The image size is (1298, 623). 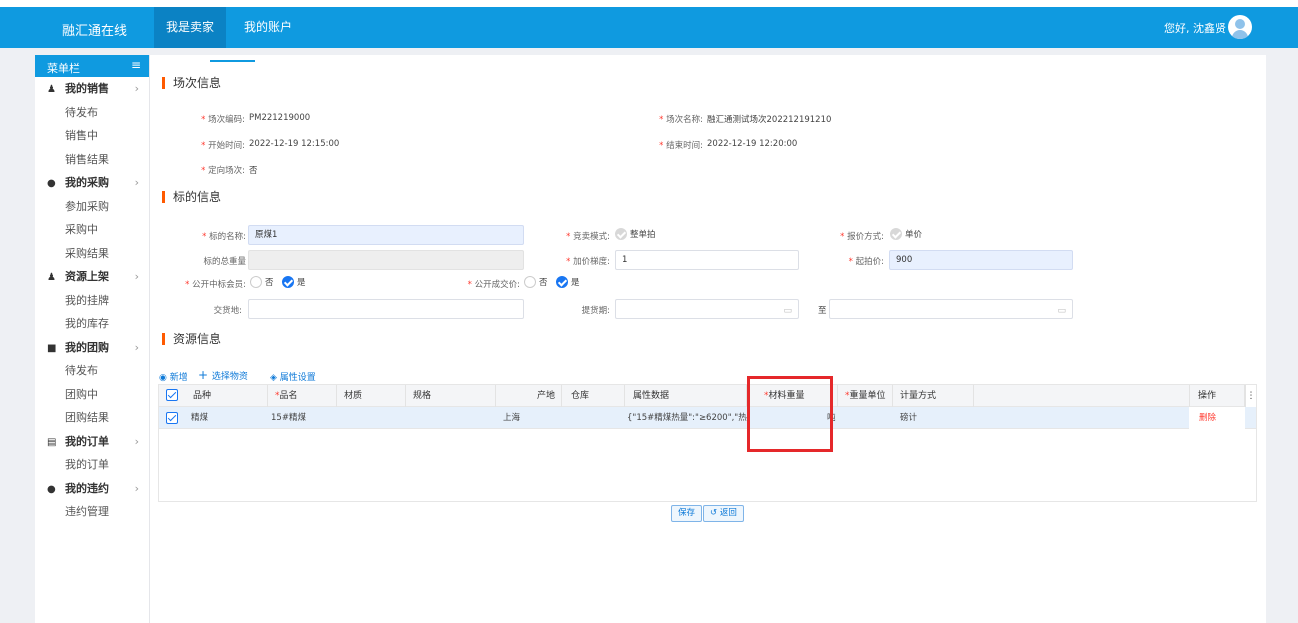 What do you see at coordinates (1240, 27) in the screenshot?
I see `avatar` at bounding box center [1240, 27].